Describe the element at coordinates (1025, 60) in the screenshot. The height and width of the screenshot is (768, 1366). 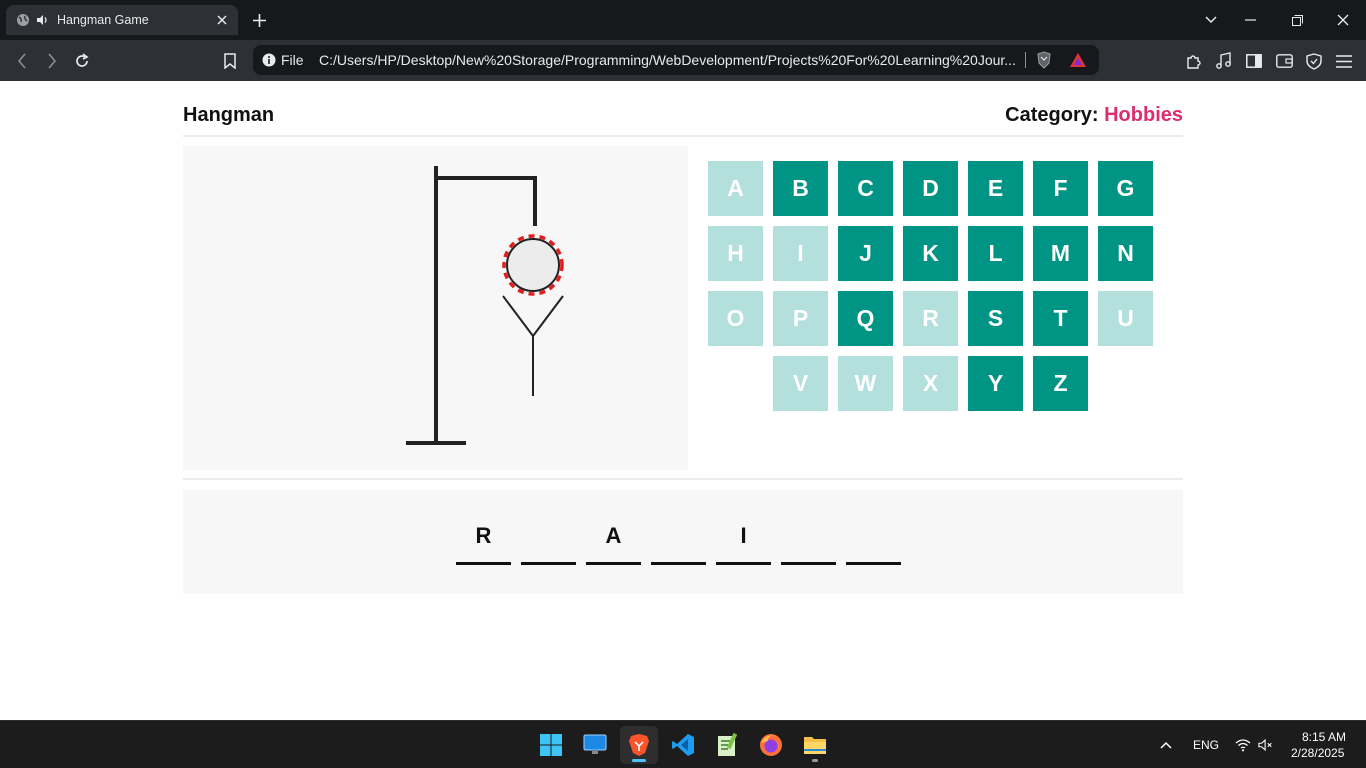
I see `url-separator` at that location.